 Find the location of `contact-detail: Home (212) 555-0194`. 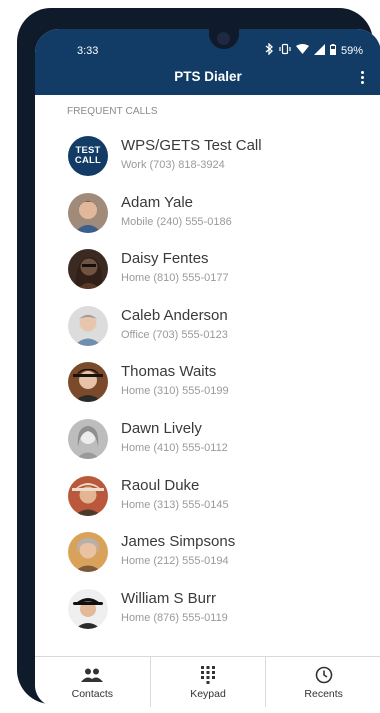

contact-detail: Home (212) 555-0194 is located at coordinates (175, 561).